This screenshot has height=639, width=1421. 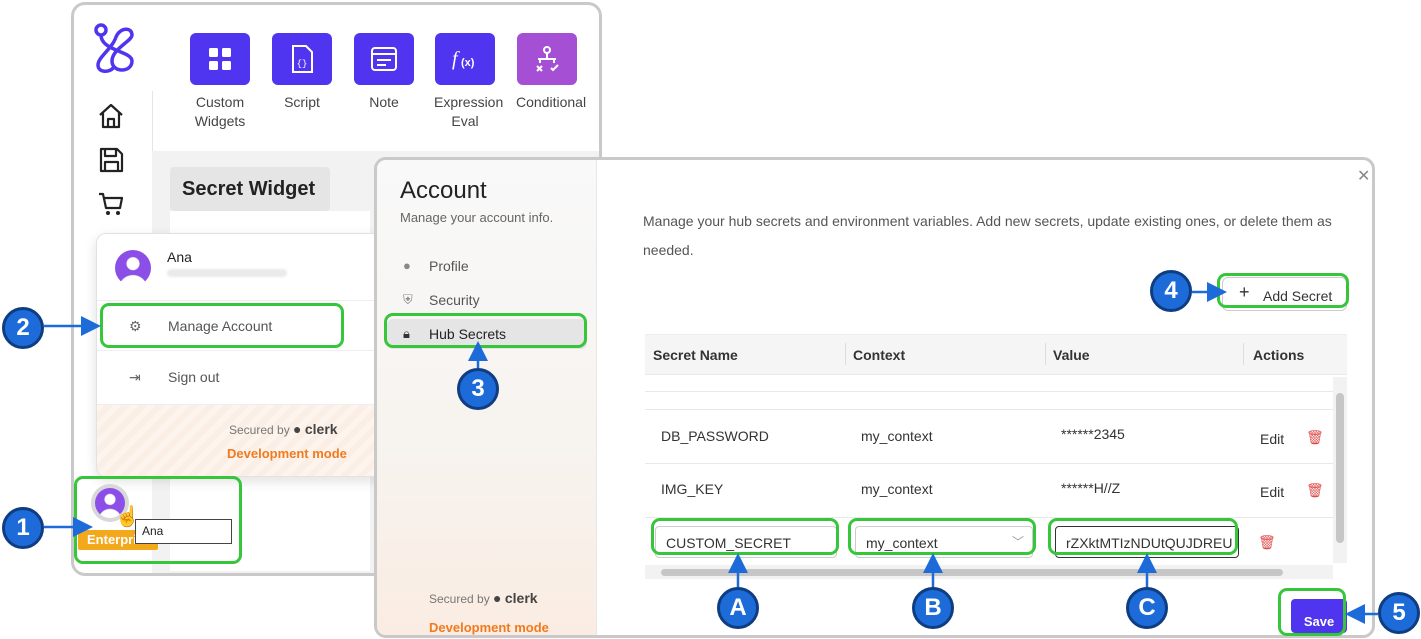 I want to click on callout-badge-c: C, so click(x=1147, y=608).